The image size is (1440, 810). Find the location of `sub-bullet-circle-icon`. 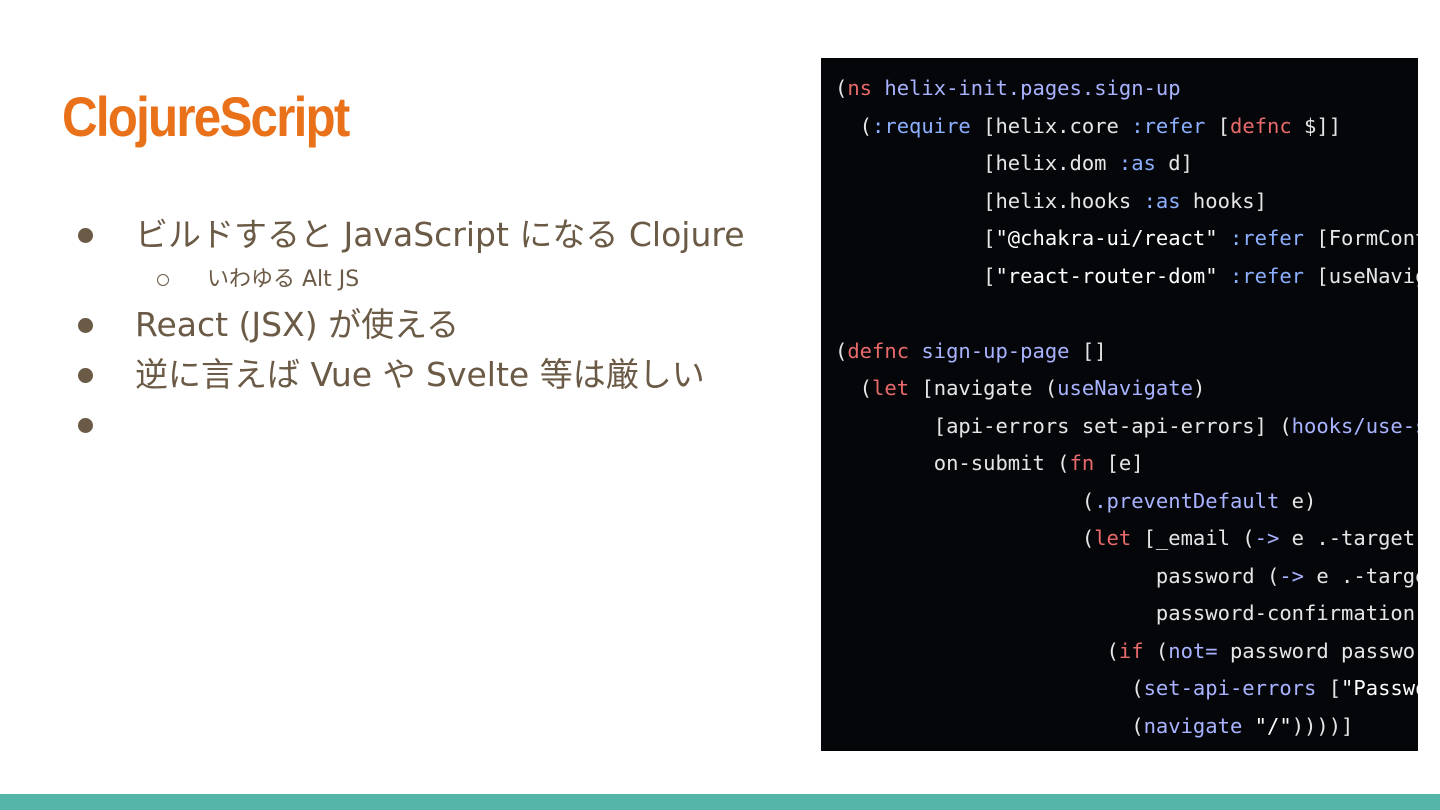

sub-bullet-circle-icon is located at coordinates (163, 280).